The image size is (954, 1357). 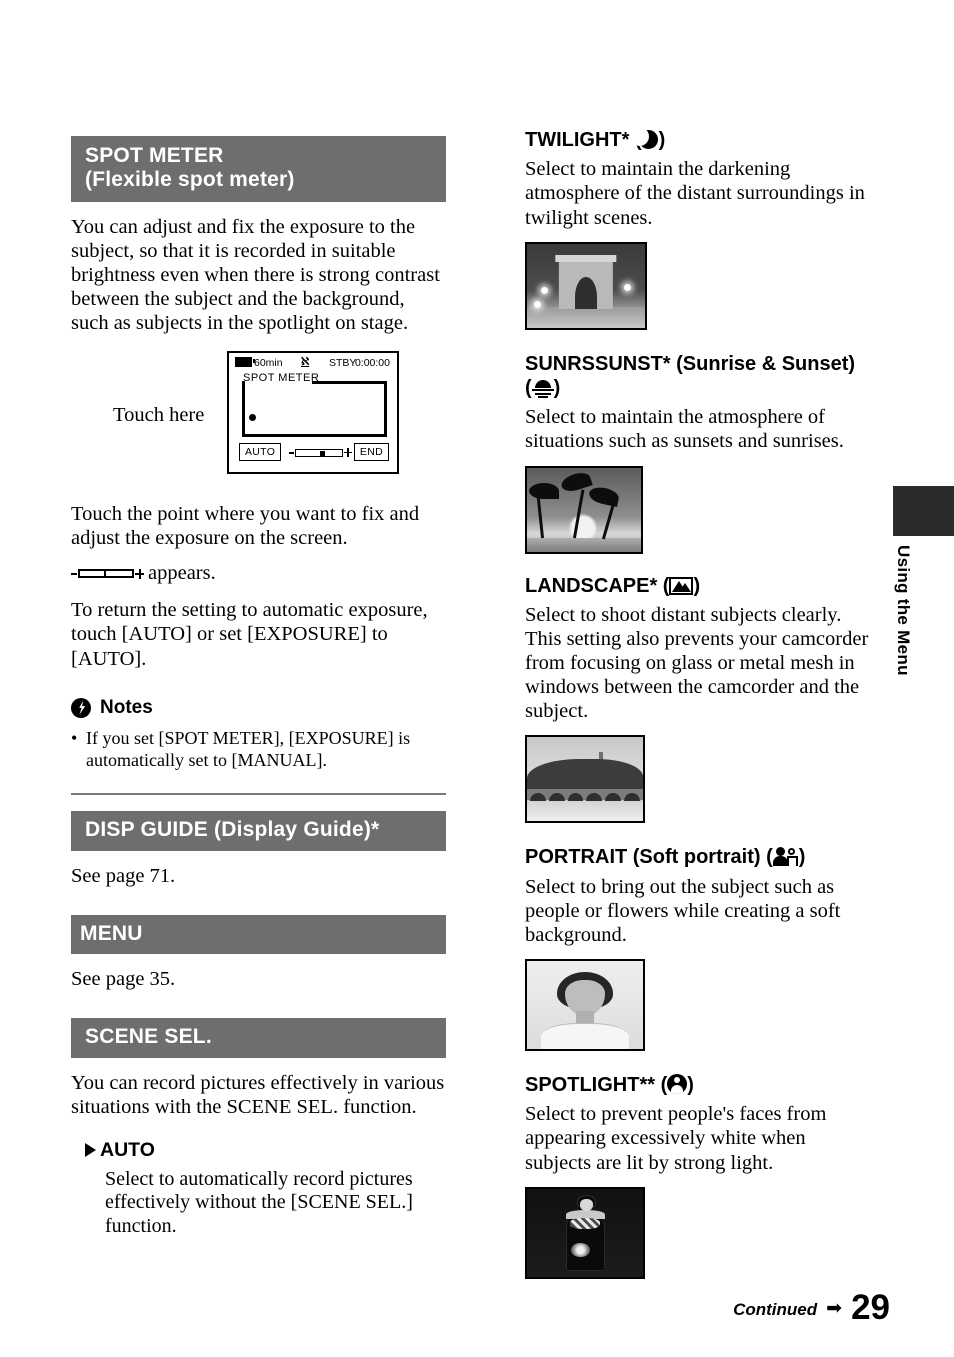 I want to click on continued-label: Continued, so click(x=775, y=1309).